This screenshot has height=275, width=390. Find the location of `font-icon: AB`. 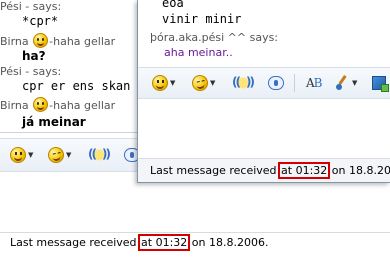

font-icon: AB is located at coordinates (314, 83).